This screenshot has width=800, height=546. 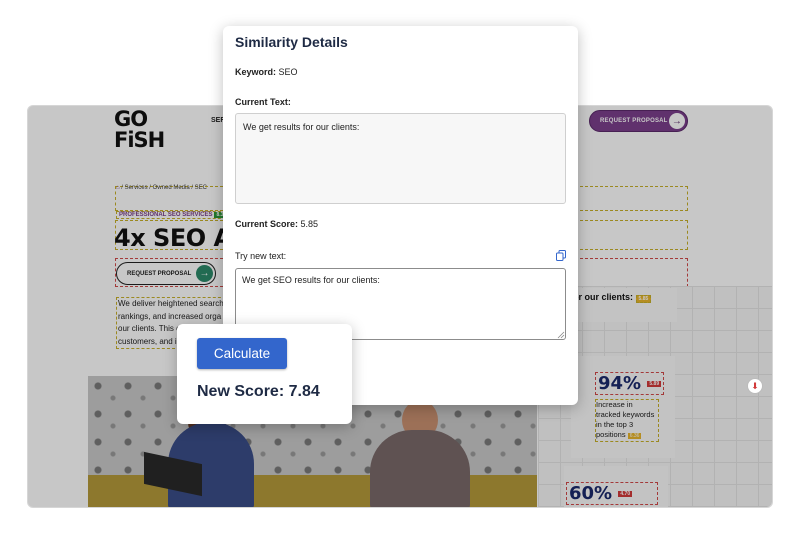 I want to click on current-score-value: 5.85, so click(x=309, y=224).